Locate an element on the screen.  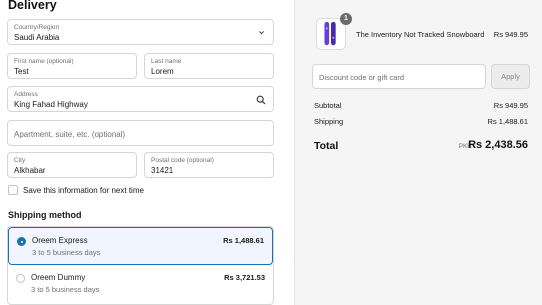
shipping-option-price: Rs 3,721.53 is located at coordinates (244, 277).